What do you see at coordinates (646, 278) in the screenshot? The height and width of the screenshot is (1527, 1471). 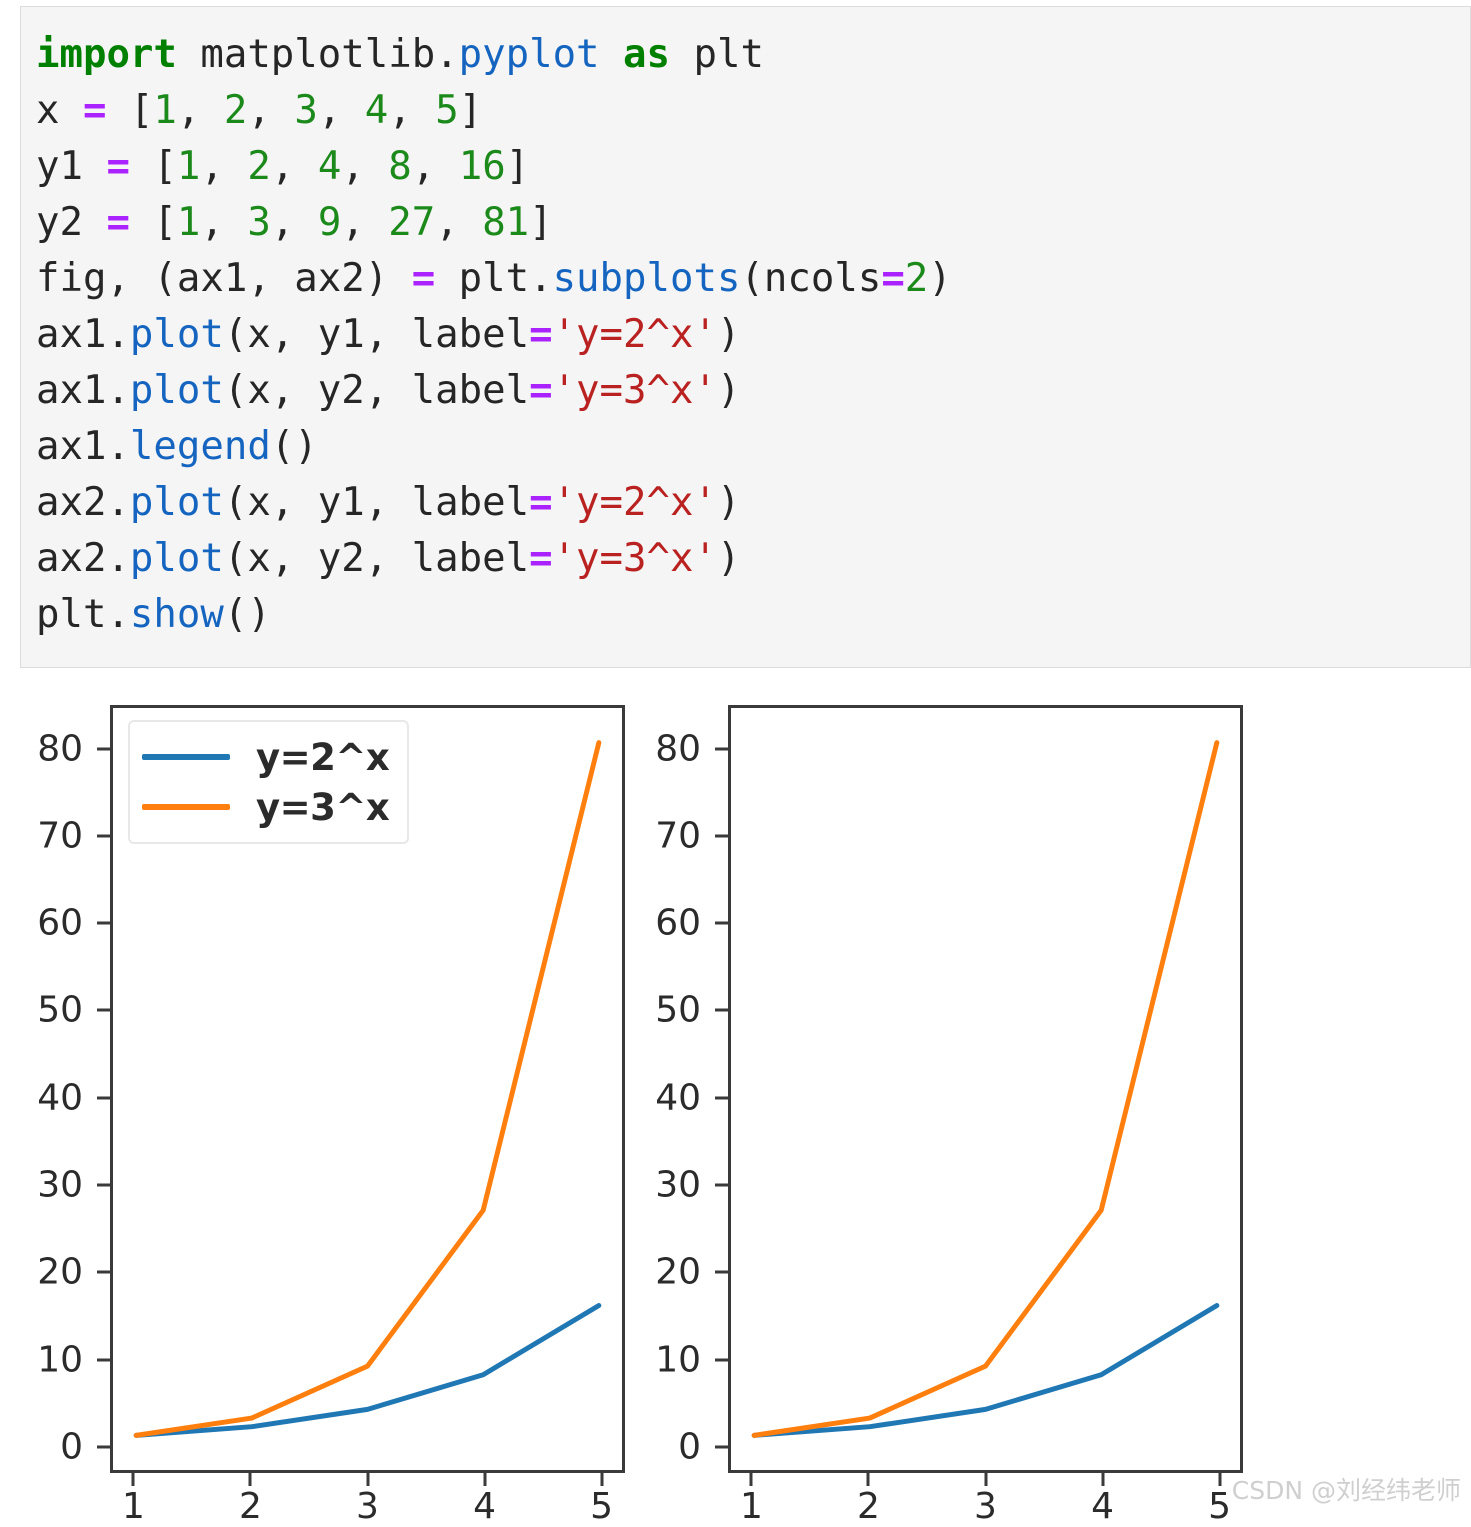 I see `code-token: subplots` at bounding box center [646, 278].